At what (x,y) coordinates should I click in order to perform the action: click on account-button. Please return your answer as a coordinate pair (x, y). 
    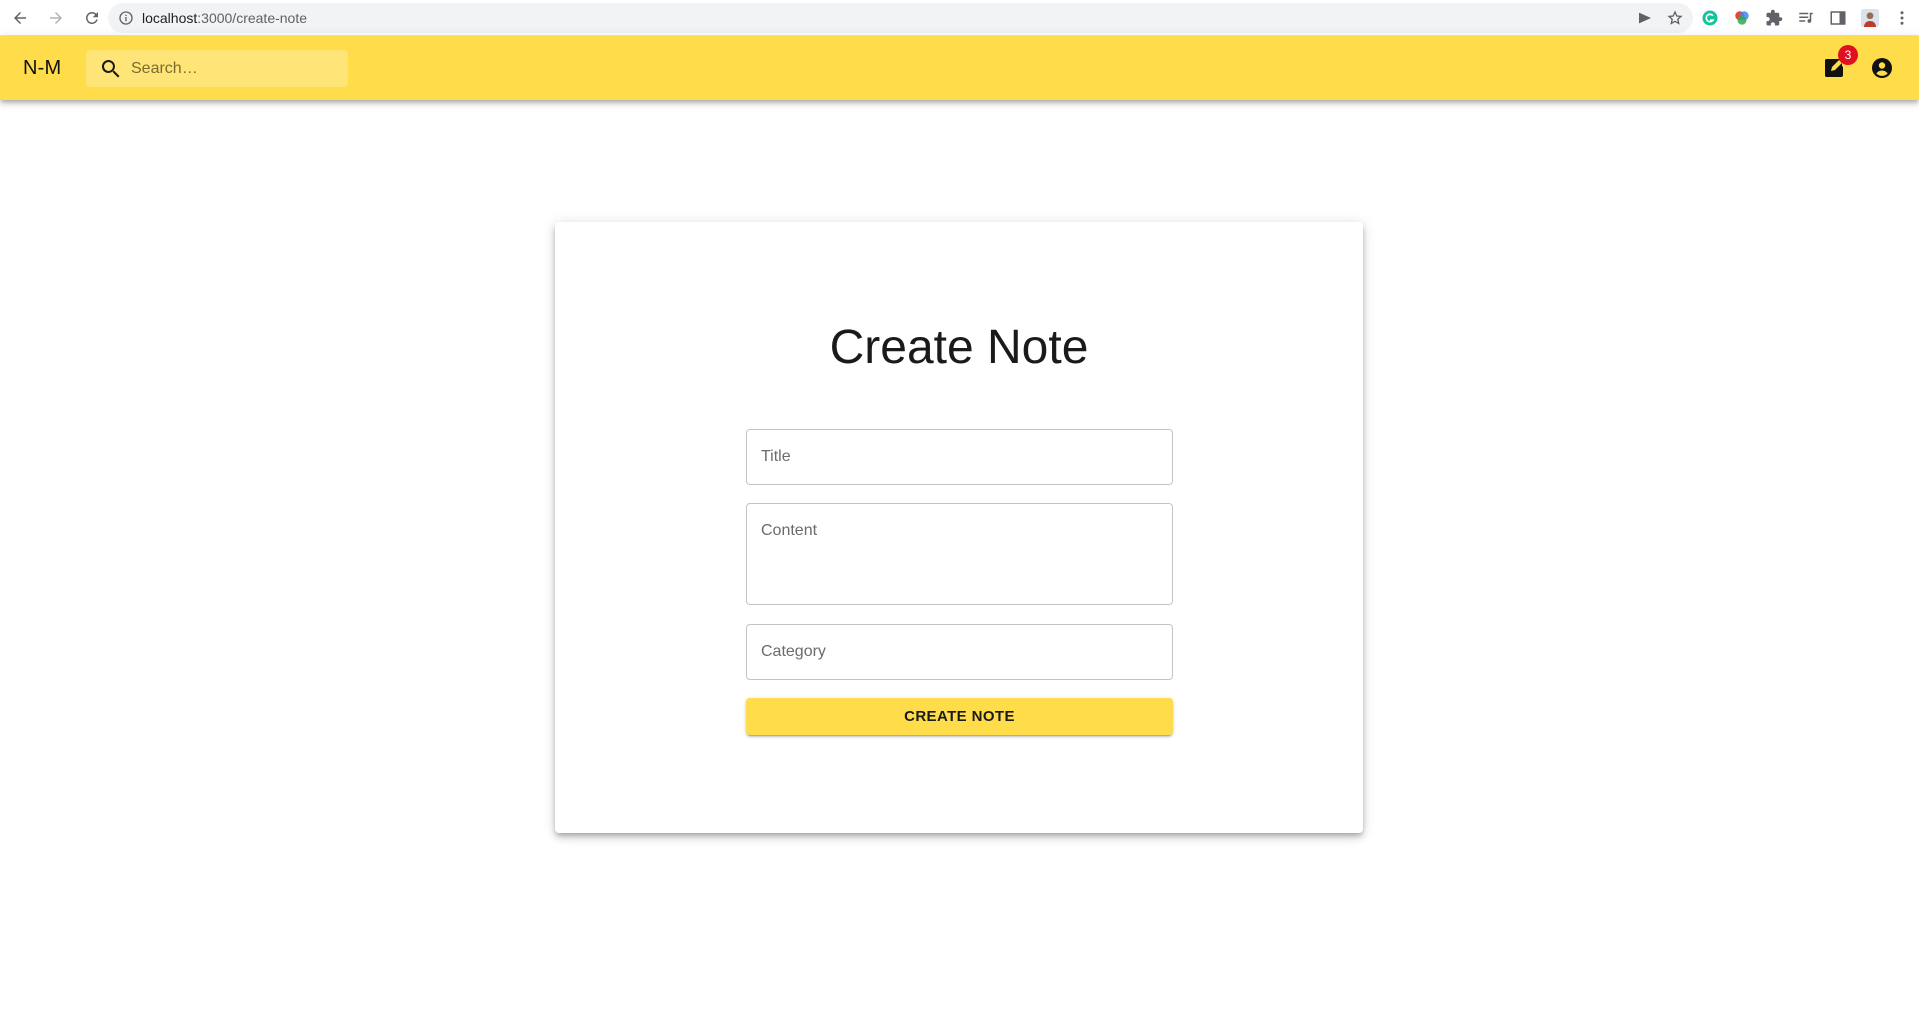
    Looking at the image, I should click on (1882, 68).